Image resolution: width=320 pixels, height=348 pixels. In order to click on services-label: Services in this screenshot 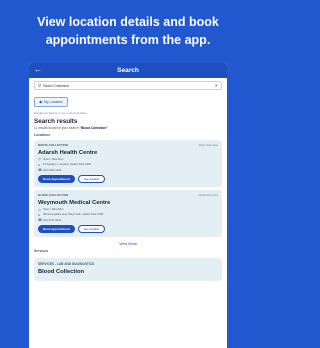, I will do `click(41, 251)`.